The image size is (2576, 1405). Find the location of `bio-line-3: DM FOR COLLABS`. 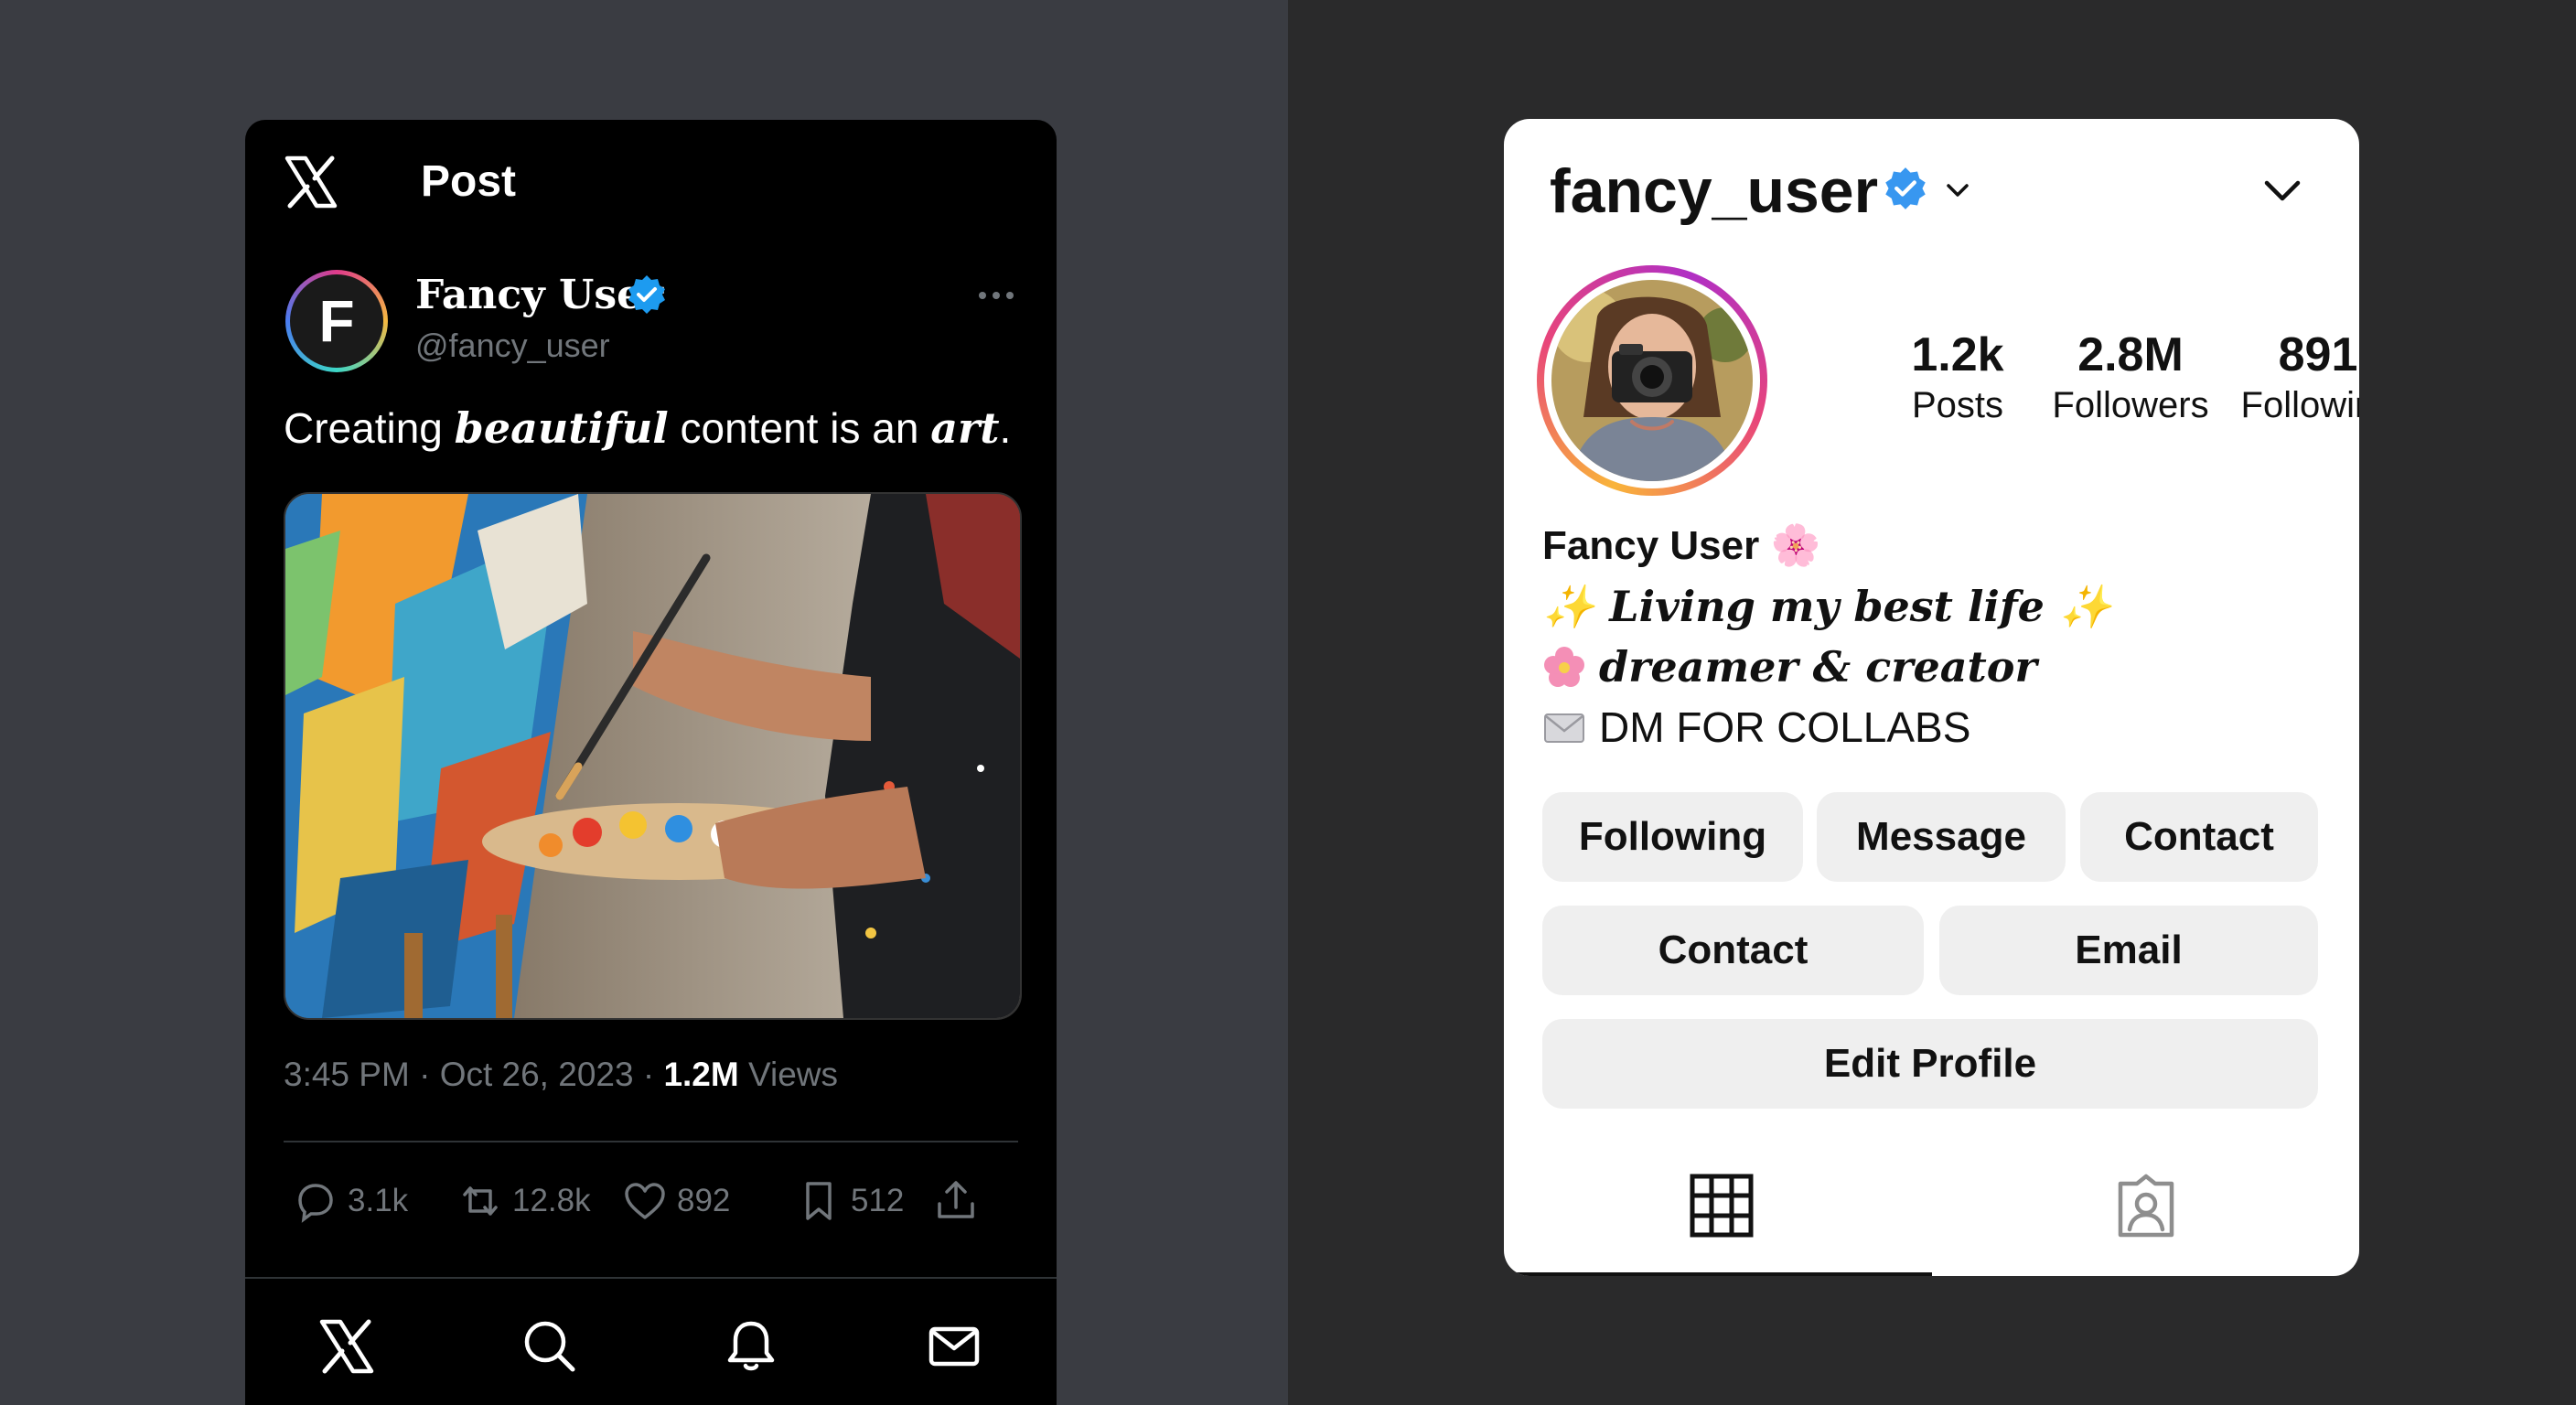

bio-line-3: DM FOR COLLABS is located at coordinates (1756, 727).